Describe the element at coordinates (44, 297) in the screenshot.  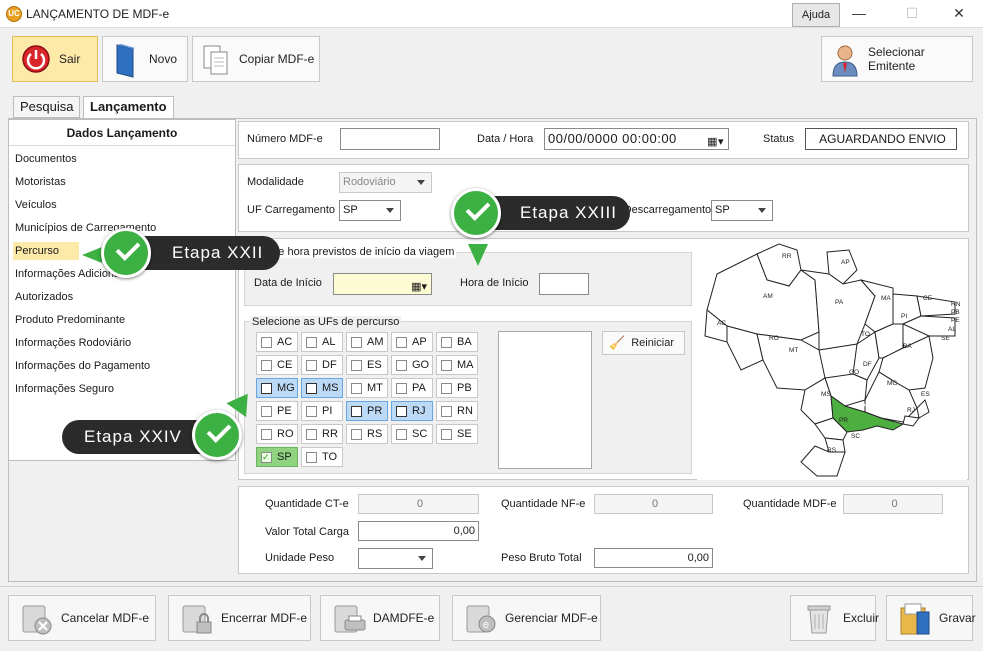
I see `sidebar-item-autorizados: Autorizados` at that location.